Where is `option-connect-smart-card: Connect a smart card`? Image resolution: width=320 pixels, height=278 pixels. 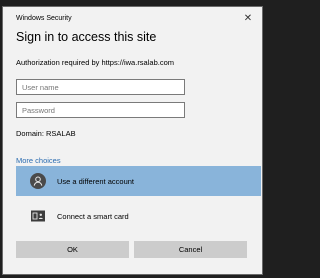 option-connect-smart-card: Connect a smart card is located at coordinates (138, 216).